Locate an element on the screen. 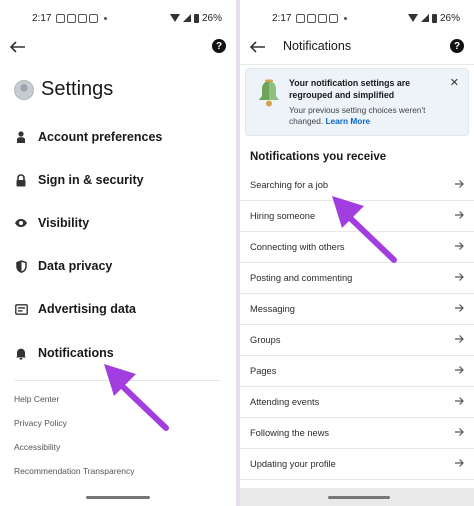 The width and height of the screenshot is (474, 506). notification-category-row: Hiring someone is located at coordinates (357, 216).